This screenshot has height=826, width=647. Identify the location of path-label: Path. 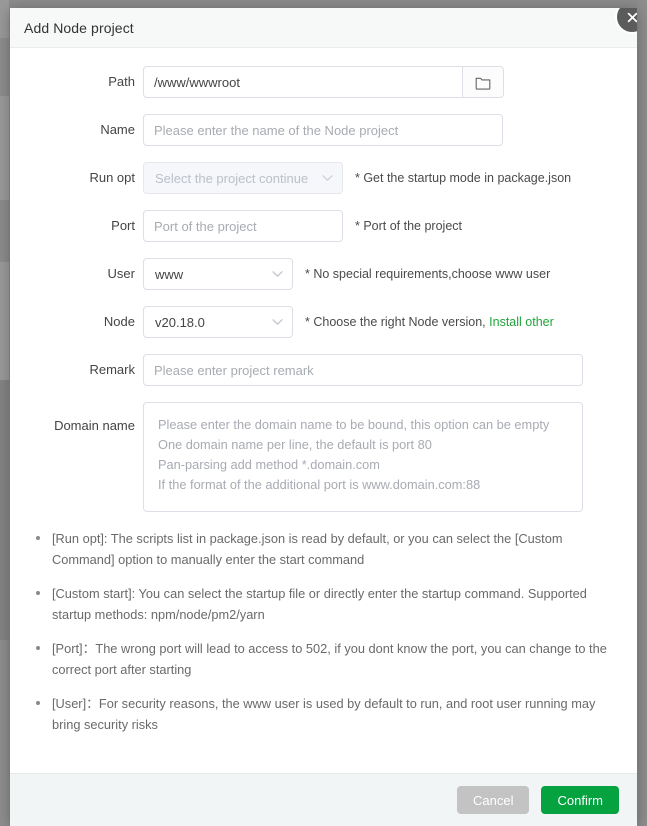
(121, 81).